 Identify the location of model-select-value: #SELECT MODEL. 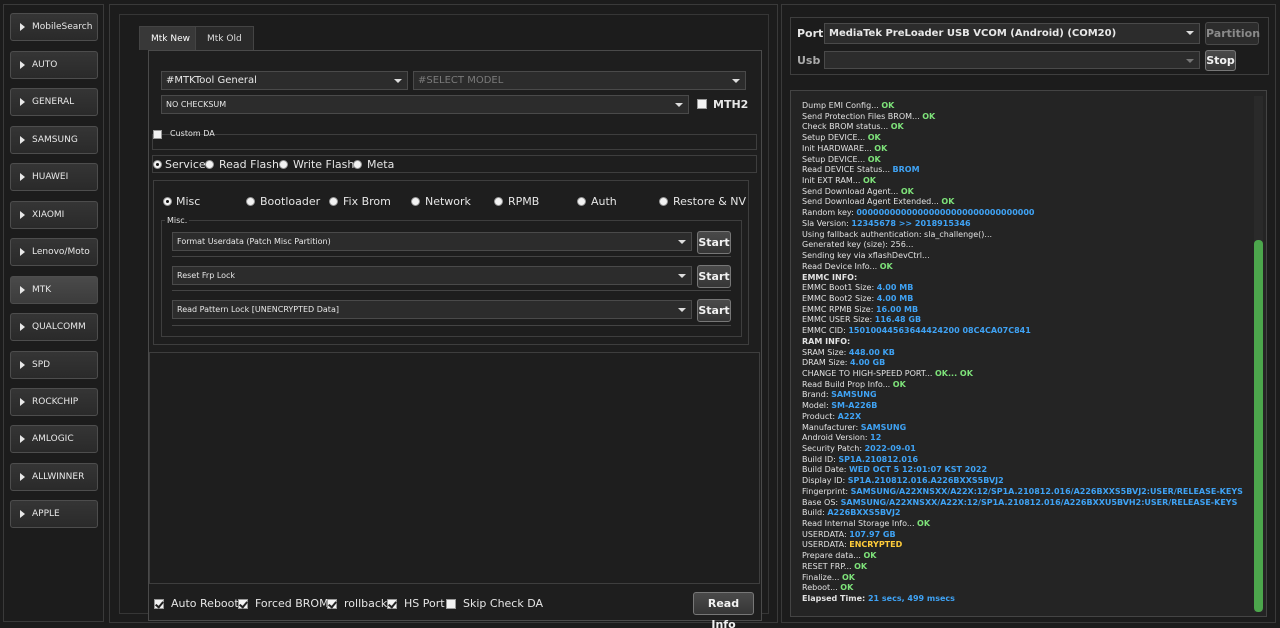
(461, 80).